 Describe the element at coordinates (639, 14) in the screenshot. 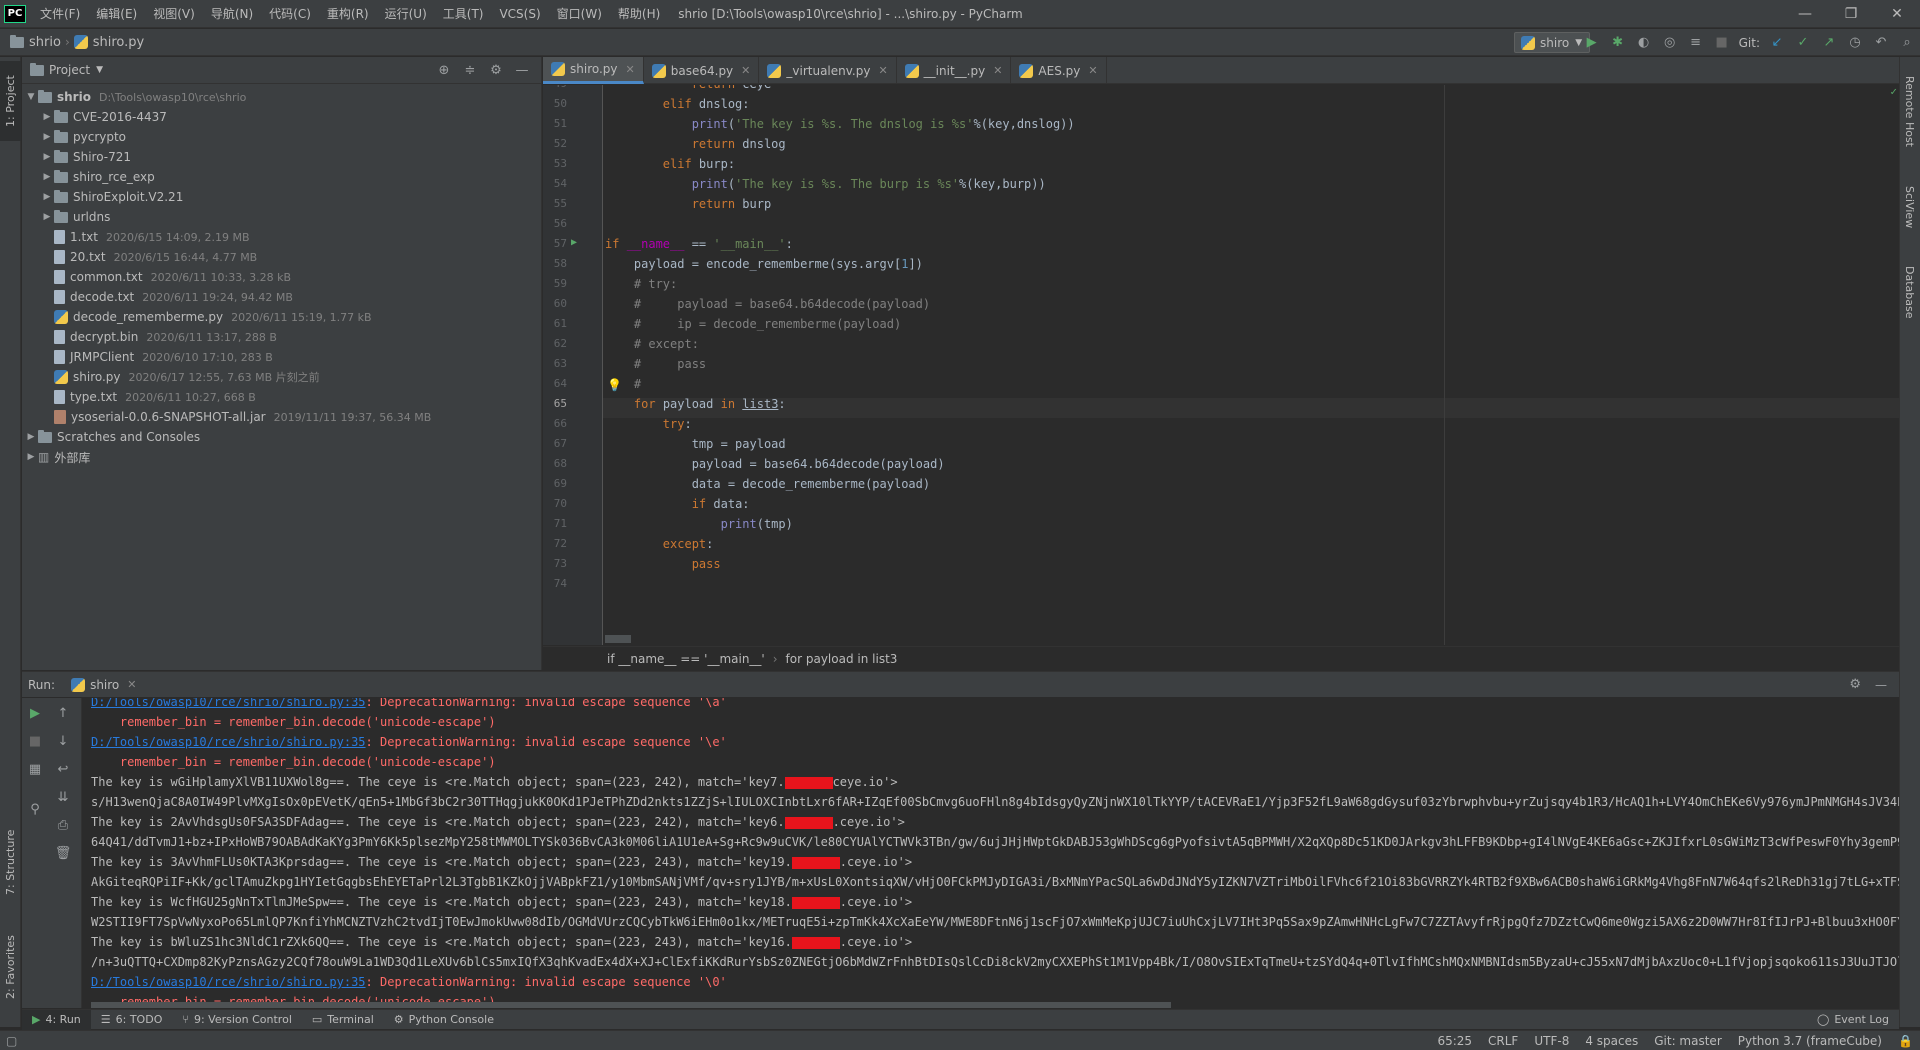

I see `menu-help: 帮助(H)` at that location.